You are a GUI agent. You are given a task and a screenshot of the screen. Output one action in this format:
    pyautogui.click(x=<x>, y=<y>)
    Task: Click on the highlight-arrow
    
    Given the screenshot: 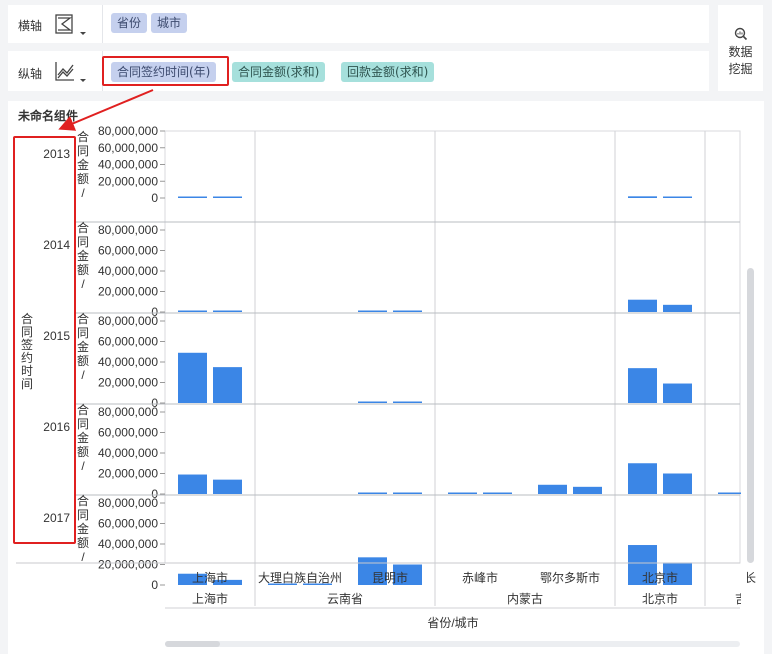 What is the action you would take?
    pyautogui.click(x=106, y=110)
    